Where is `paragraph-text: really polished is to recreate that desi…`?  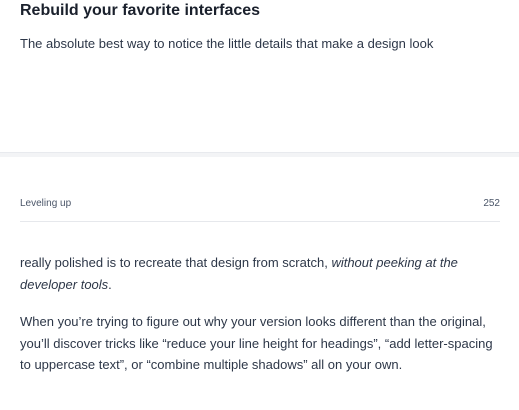 paragraph-text: really polished is to recreate that desi… is located at coordinates (176, 262).